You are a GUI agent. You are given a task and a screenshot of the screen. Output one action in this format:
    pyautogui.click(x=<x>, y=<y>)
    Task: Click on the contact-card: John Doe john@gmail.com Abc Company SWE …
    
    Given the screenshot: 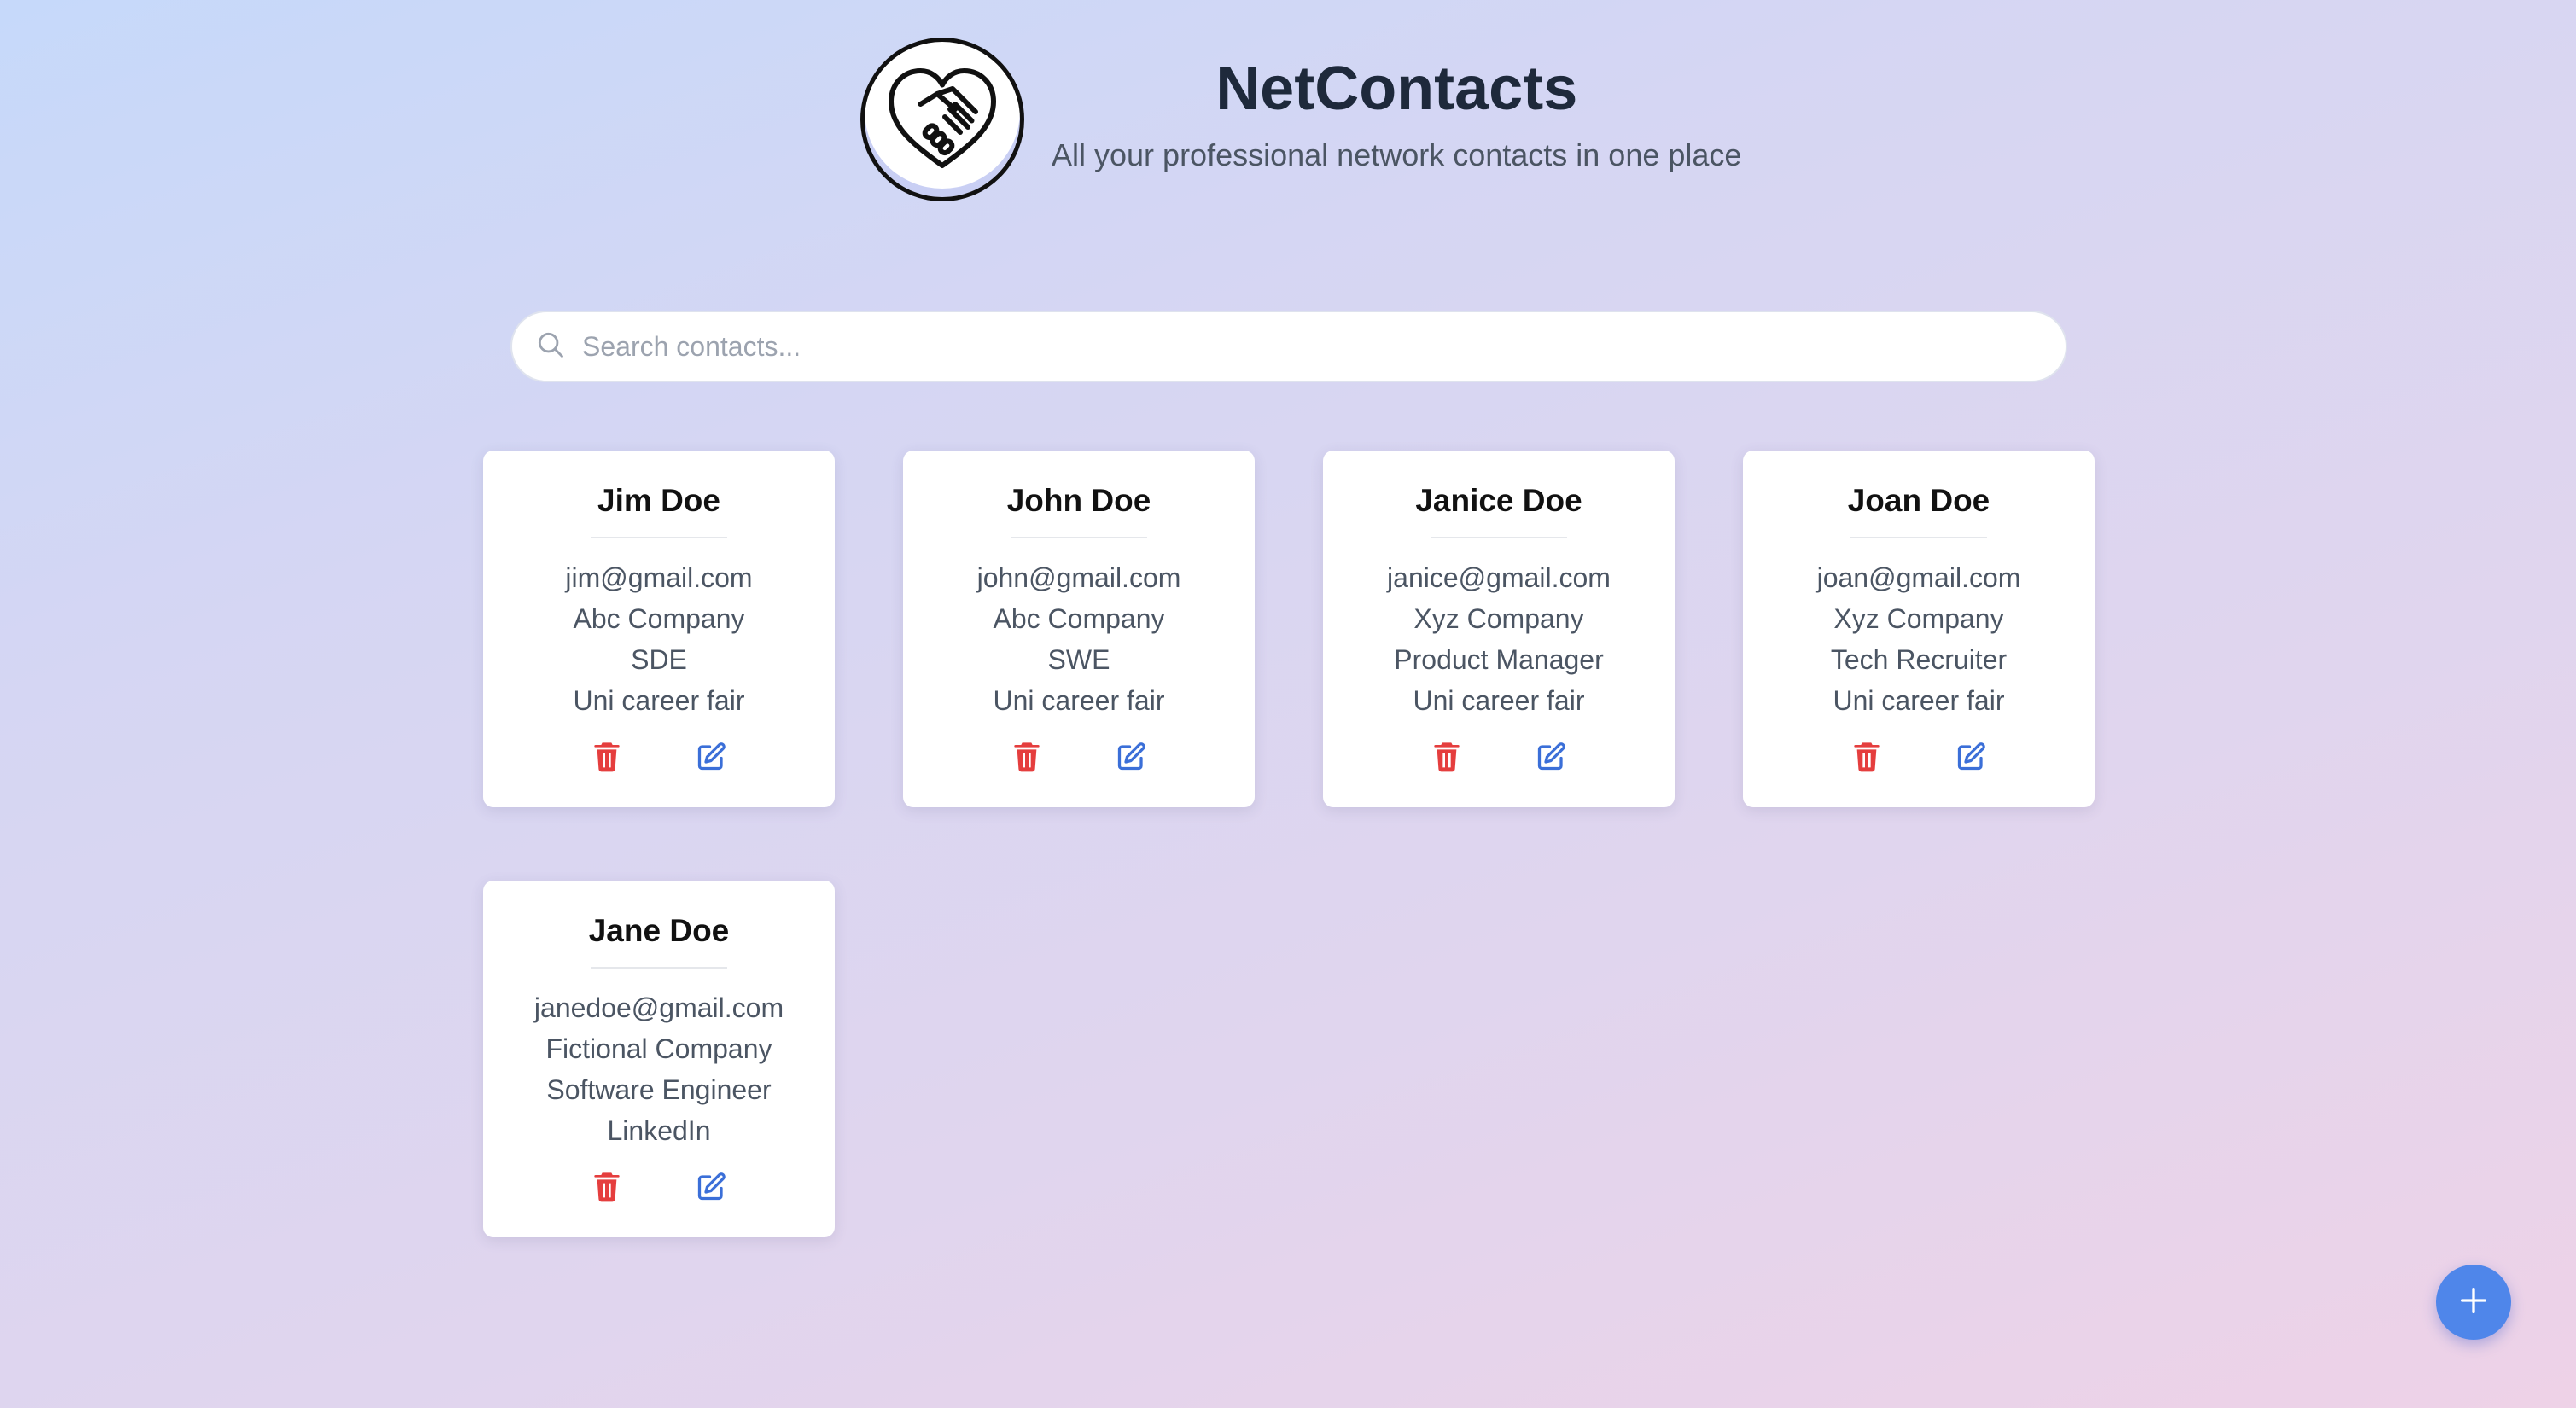 What is the action you would take?
    pyautogui.click(x=1079, y=629)
    